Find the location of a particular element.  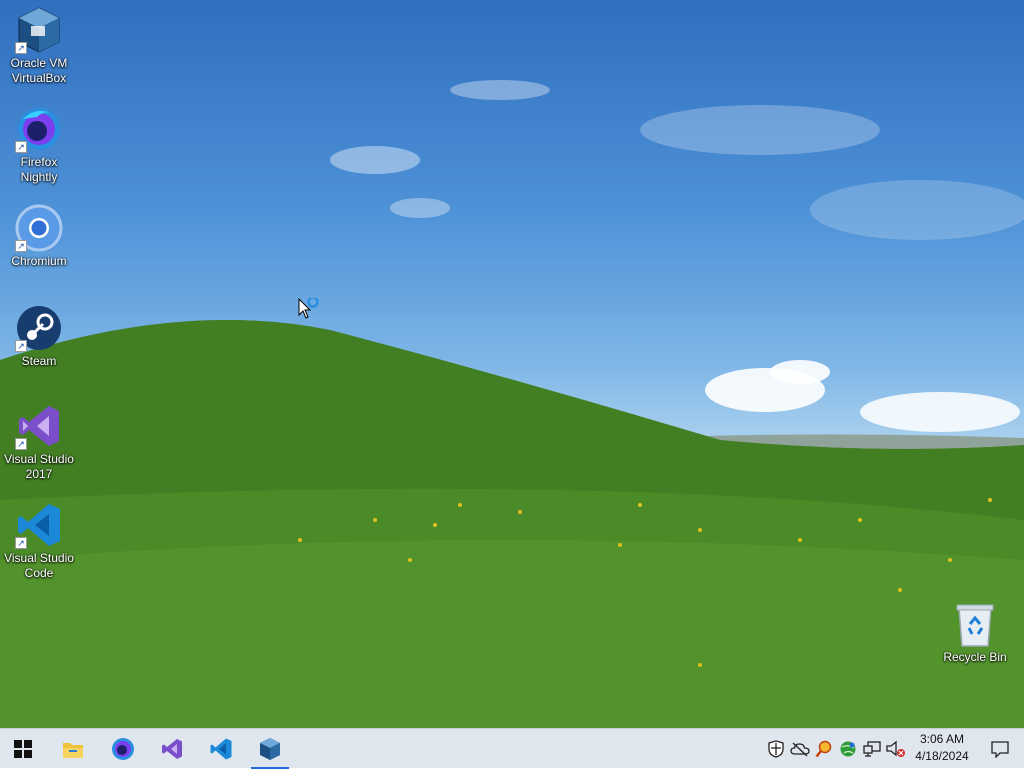

tray-search-tool is located at coordinates (824, 749).